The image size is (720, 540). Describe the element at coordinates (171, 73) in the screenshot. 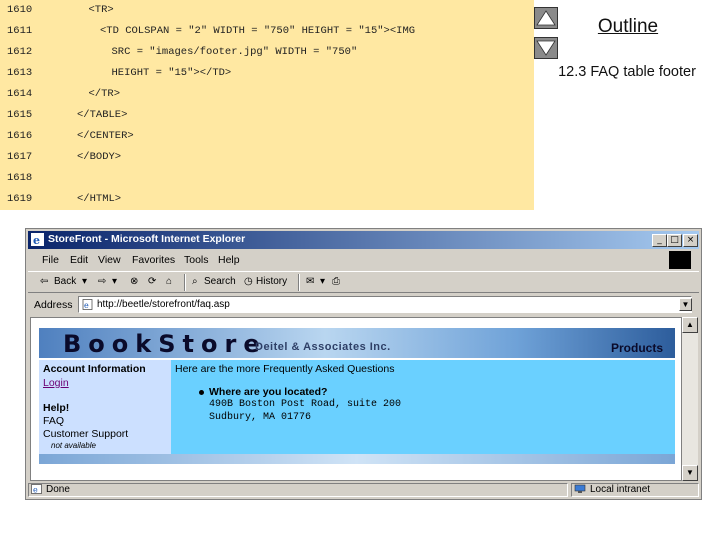

I see `code-text: HEIGHT = "15"></TD>` at that location.